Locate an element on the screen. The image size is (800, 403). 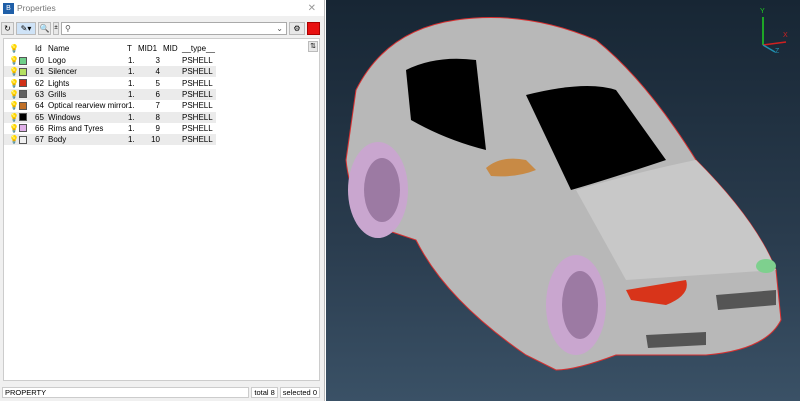
cell-mid1: 5 is located at coordinates (157, 83).